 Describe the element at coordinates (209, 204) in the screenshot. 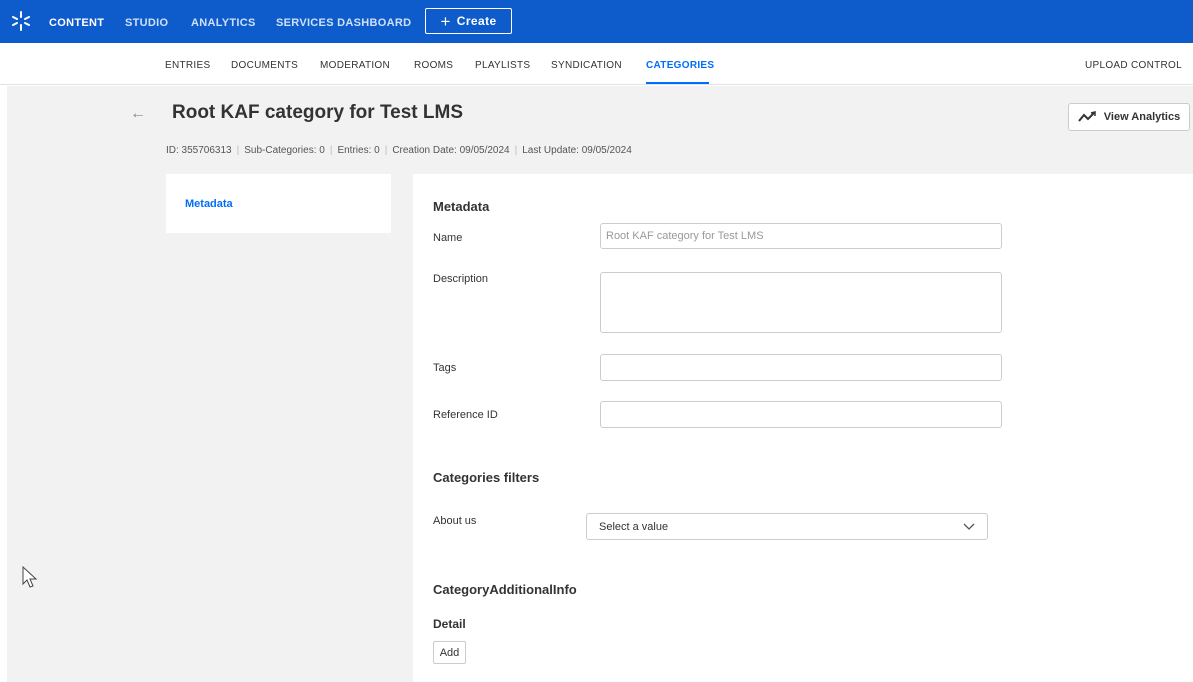

I see `sidebar-item-metadata: Metadata` at that location.